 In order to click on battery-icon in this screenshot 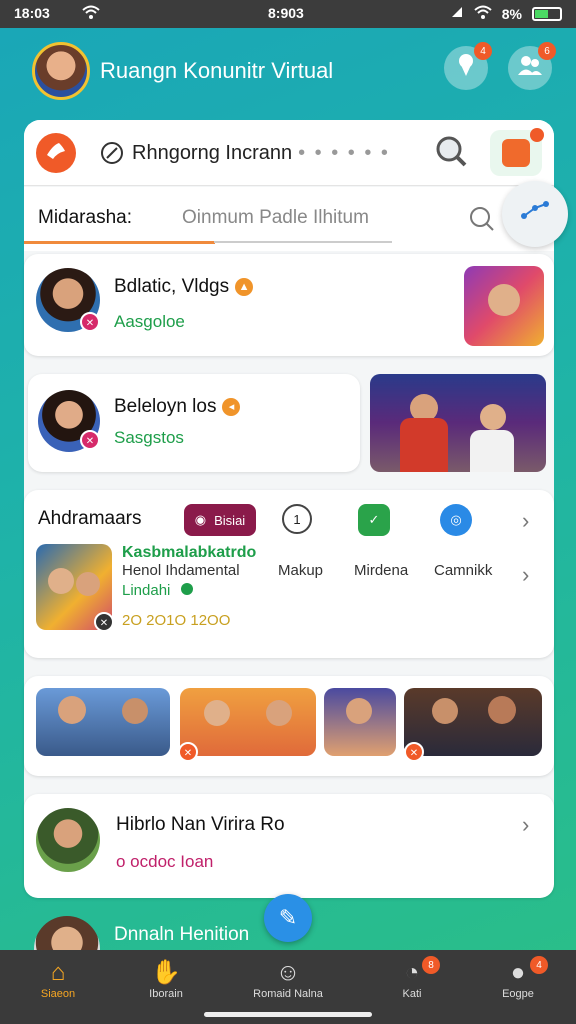, I will do `click(547, 13)`.